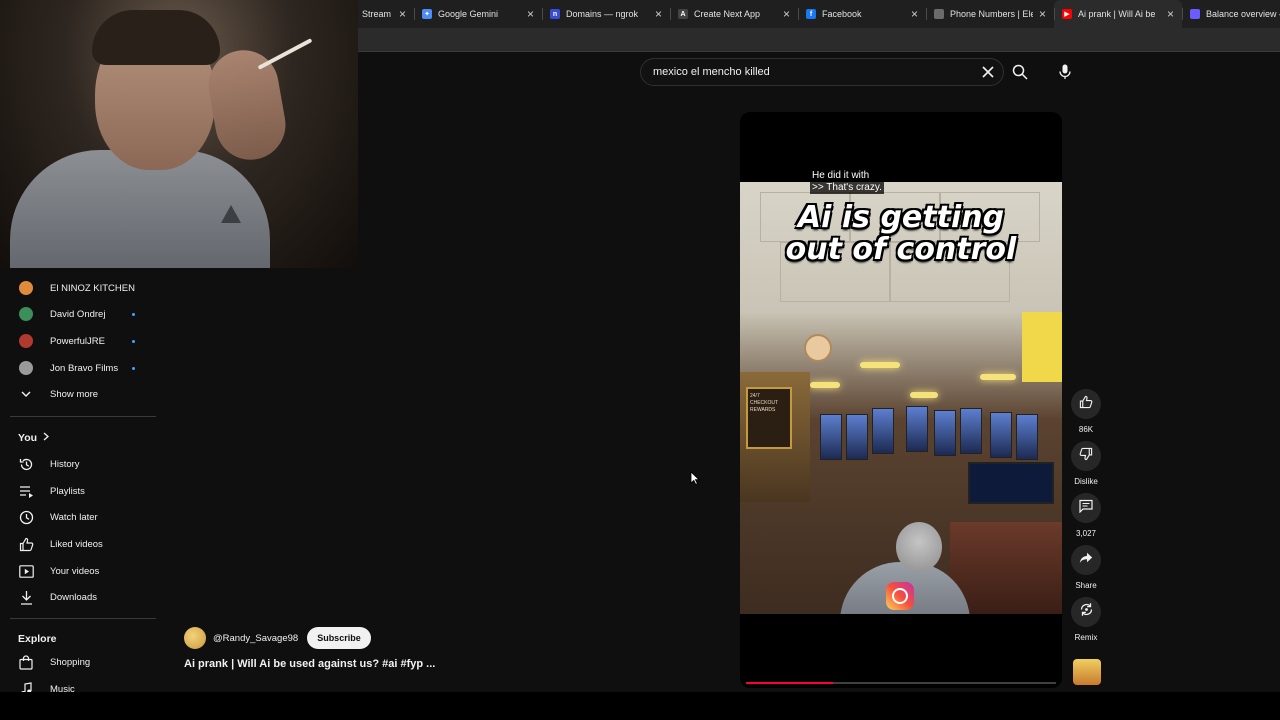 This screenshot has width=1280, height=720. I want to click on like-button, so click(1086, 404).